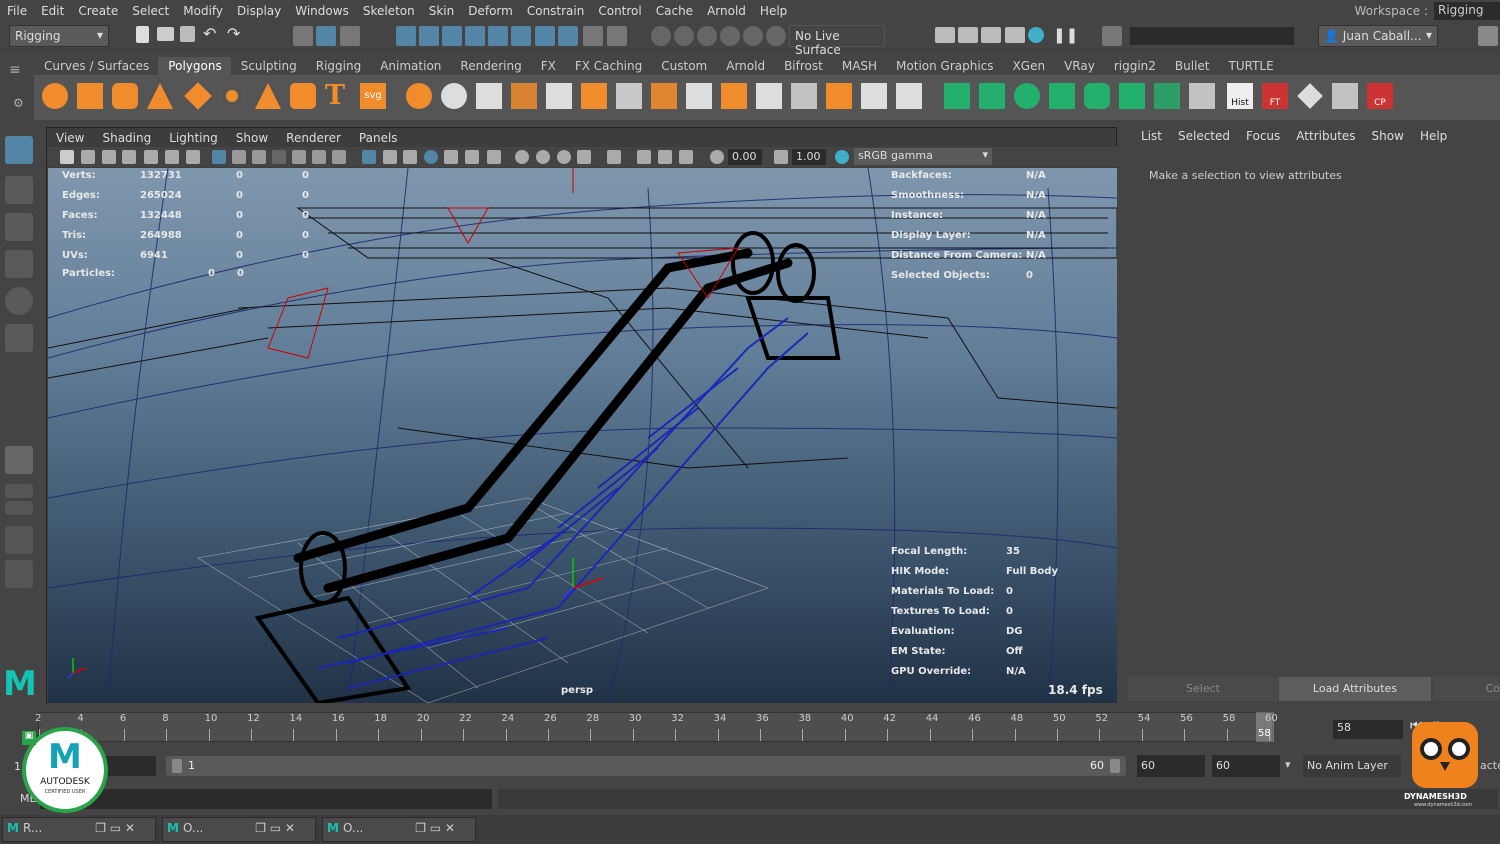  What do you see at coordinates (644, 157) in the screenshot?
I see `xray-icon` at bounding box center [644, 157].